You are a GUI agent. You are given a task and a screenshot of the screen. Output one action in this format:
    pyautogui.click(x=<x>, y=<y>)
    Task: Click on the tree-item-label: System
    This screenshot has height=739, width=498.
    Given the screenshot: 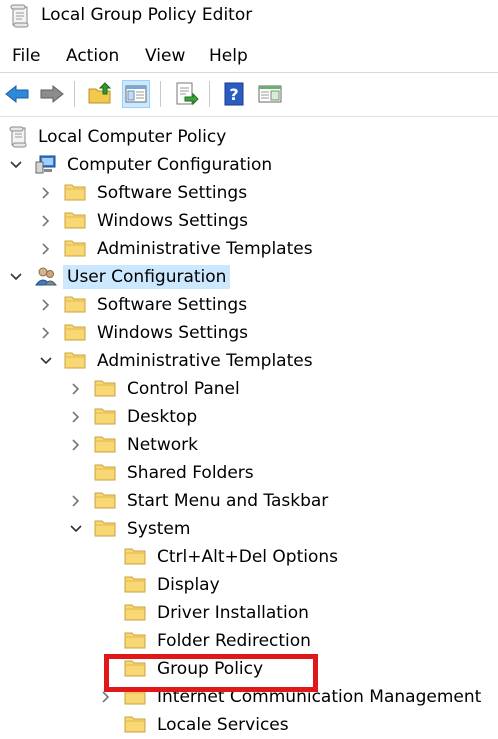 What is the action you would take?
    pyautogui.click(x=159, y=529)
    